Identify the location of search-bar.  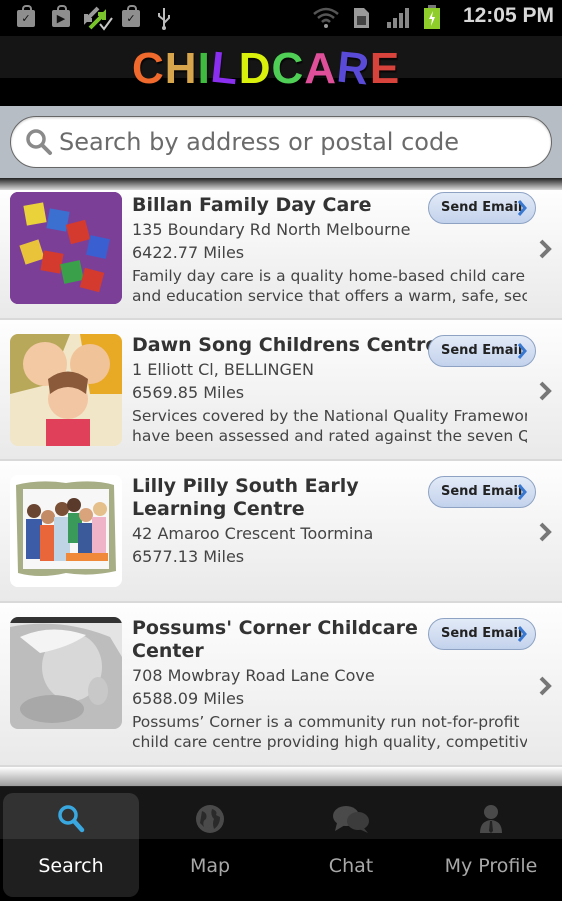
(281, 142).